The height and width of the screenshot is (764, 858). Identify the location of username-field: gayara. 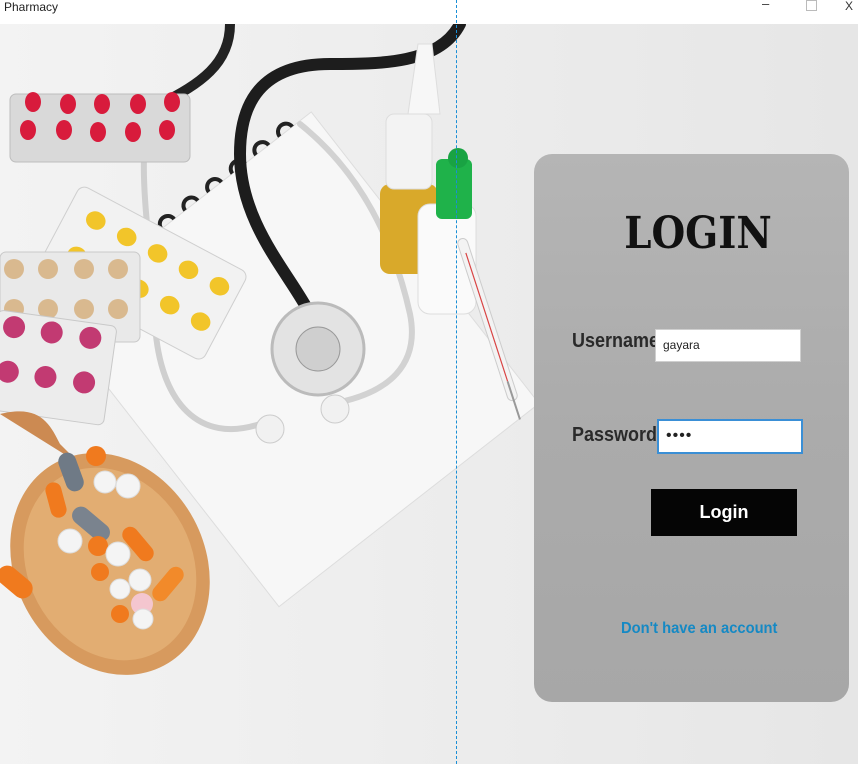
(728, 345).